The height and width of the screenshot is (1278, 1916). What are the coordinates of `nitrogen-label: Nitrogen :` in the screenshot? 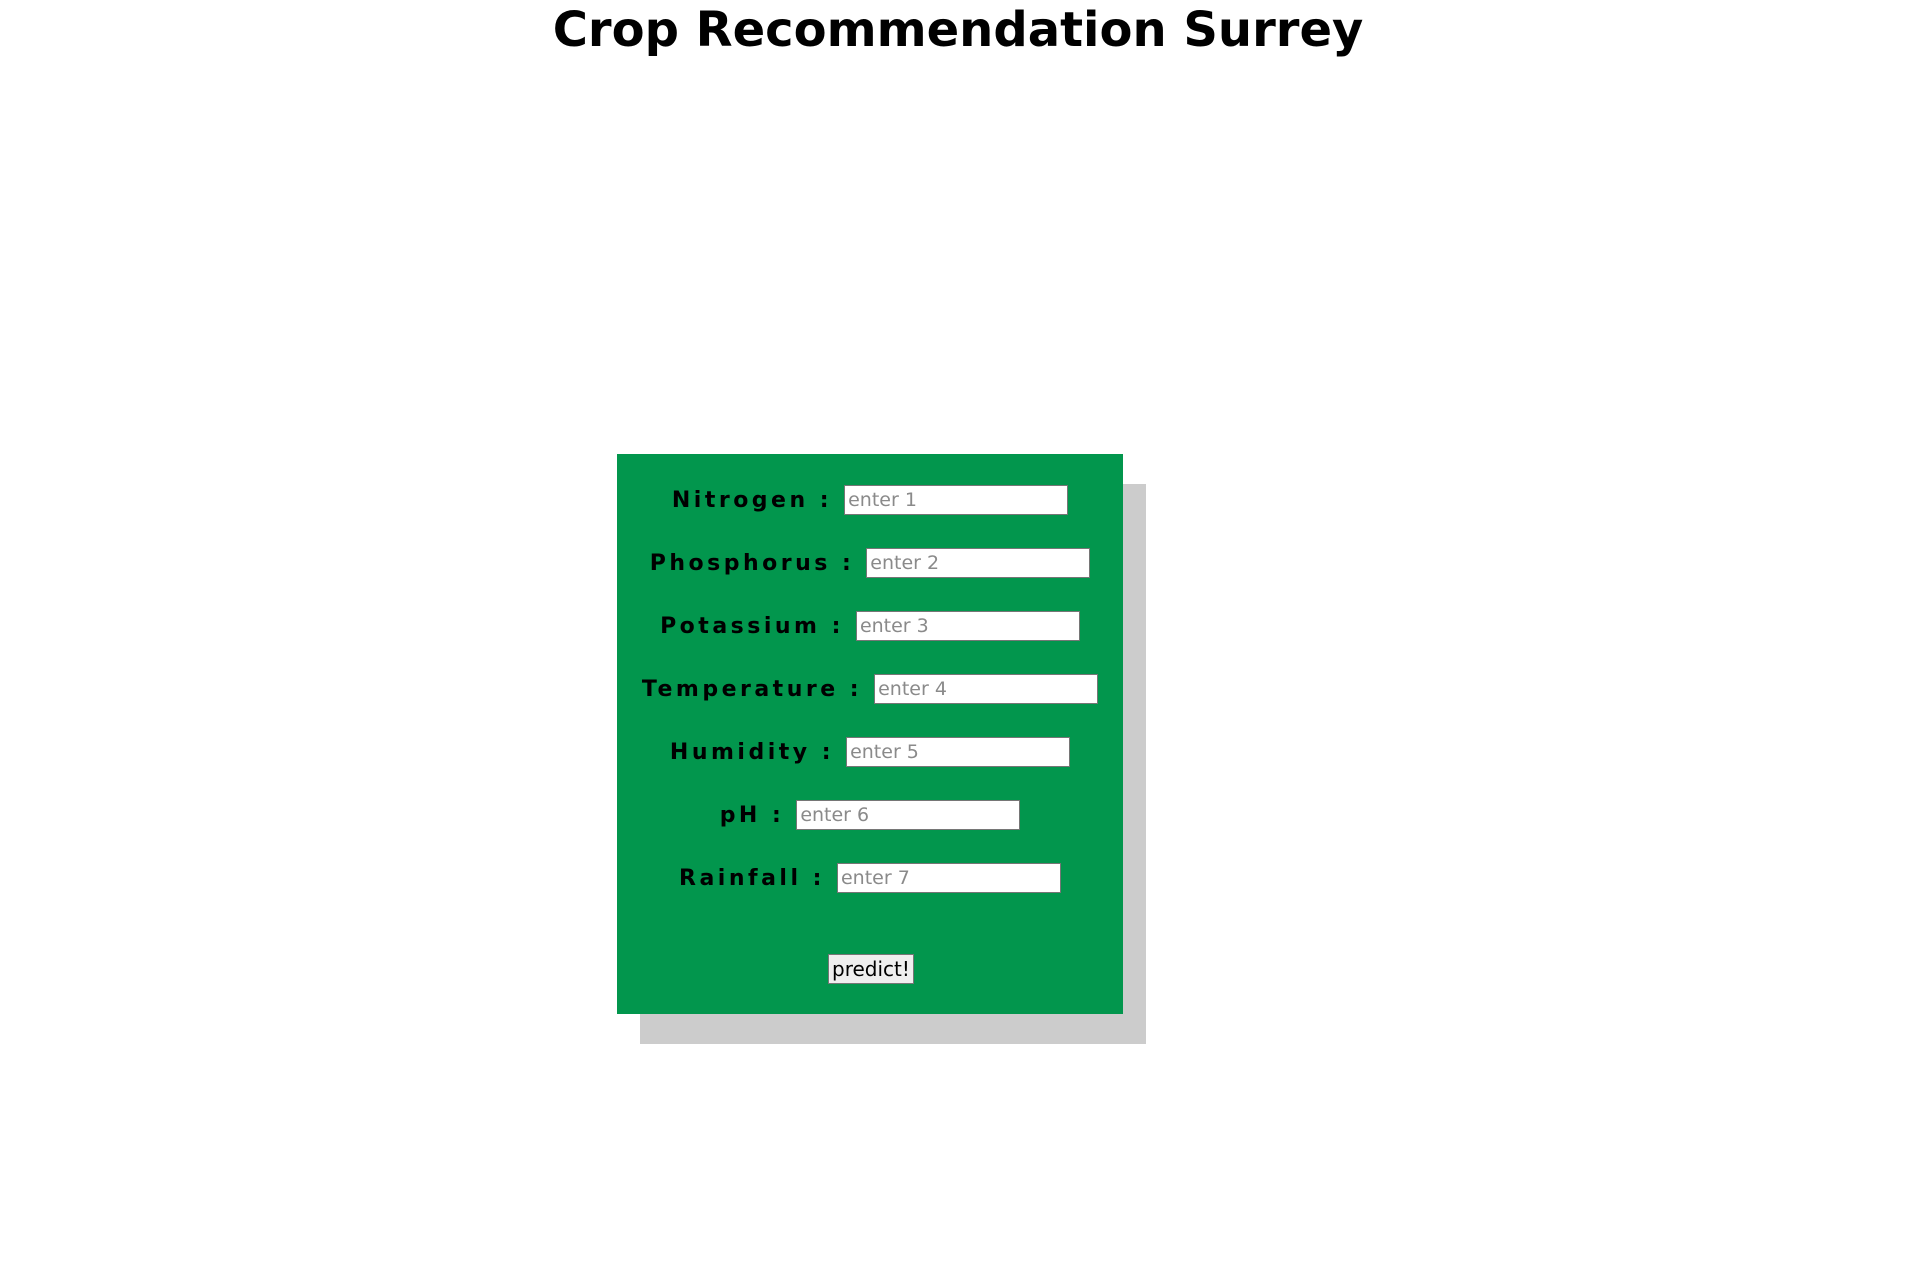 It's located at (752, 500).